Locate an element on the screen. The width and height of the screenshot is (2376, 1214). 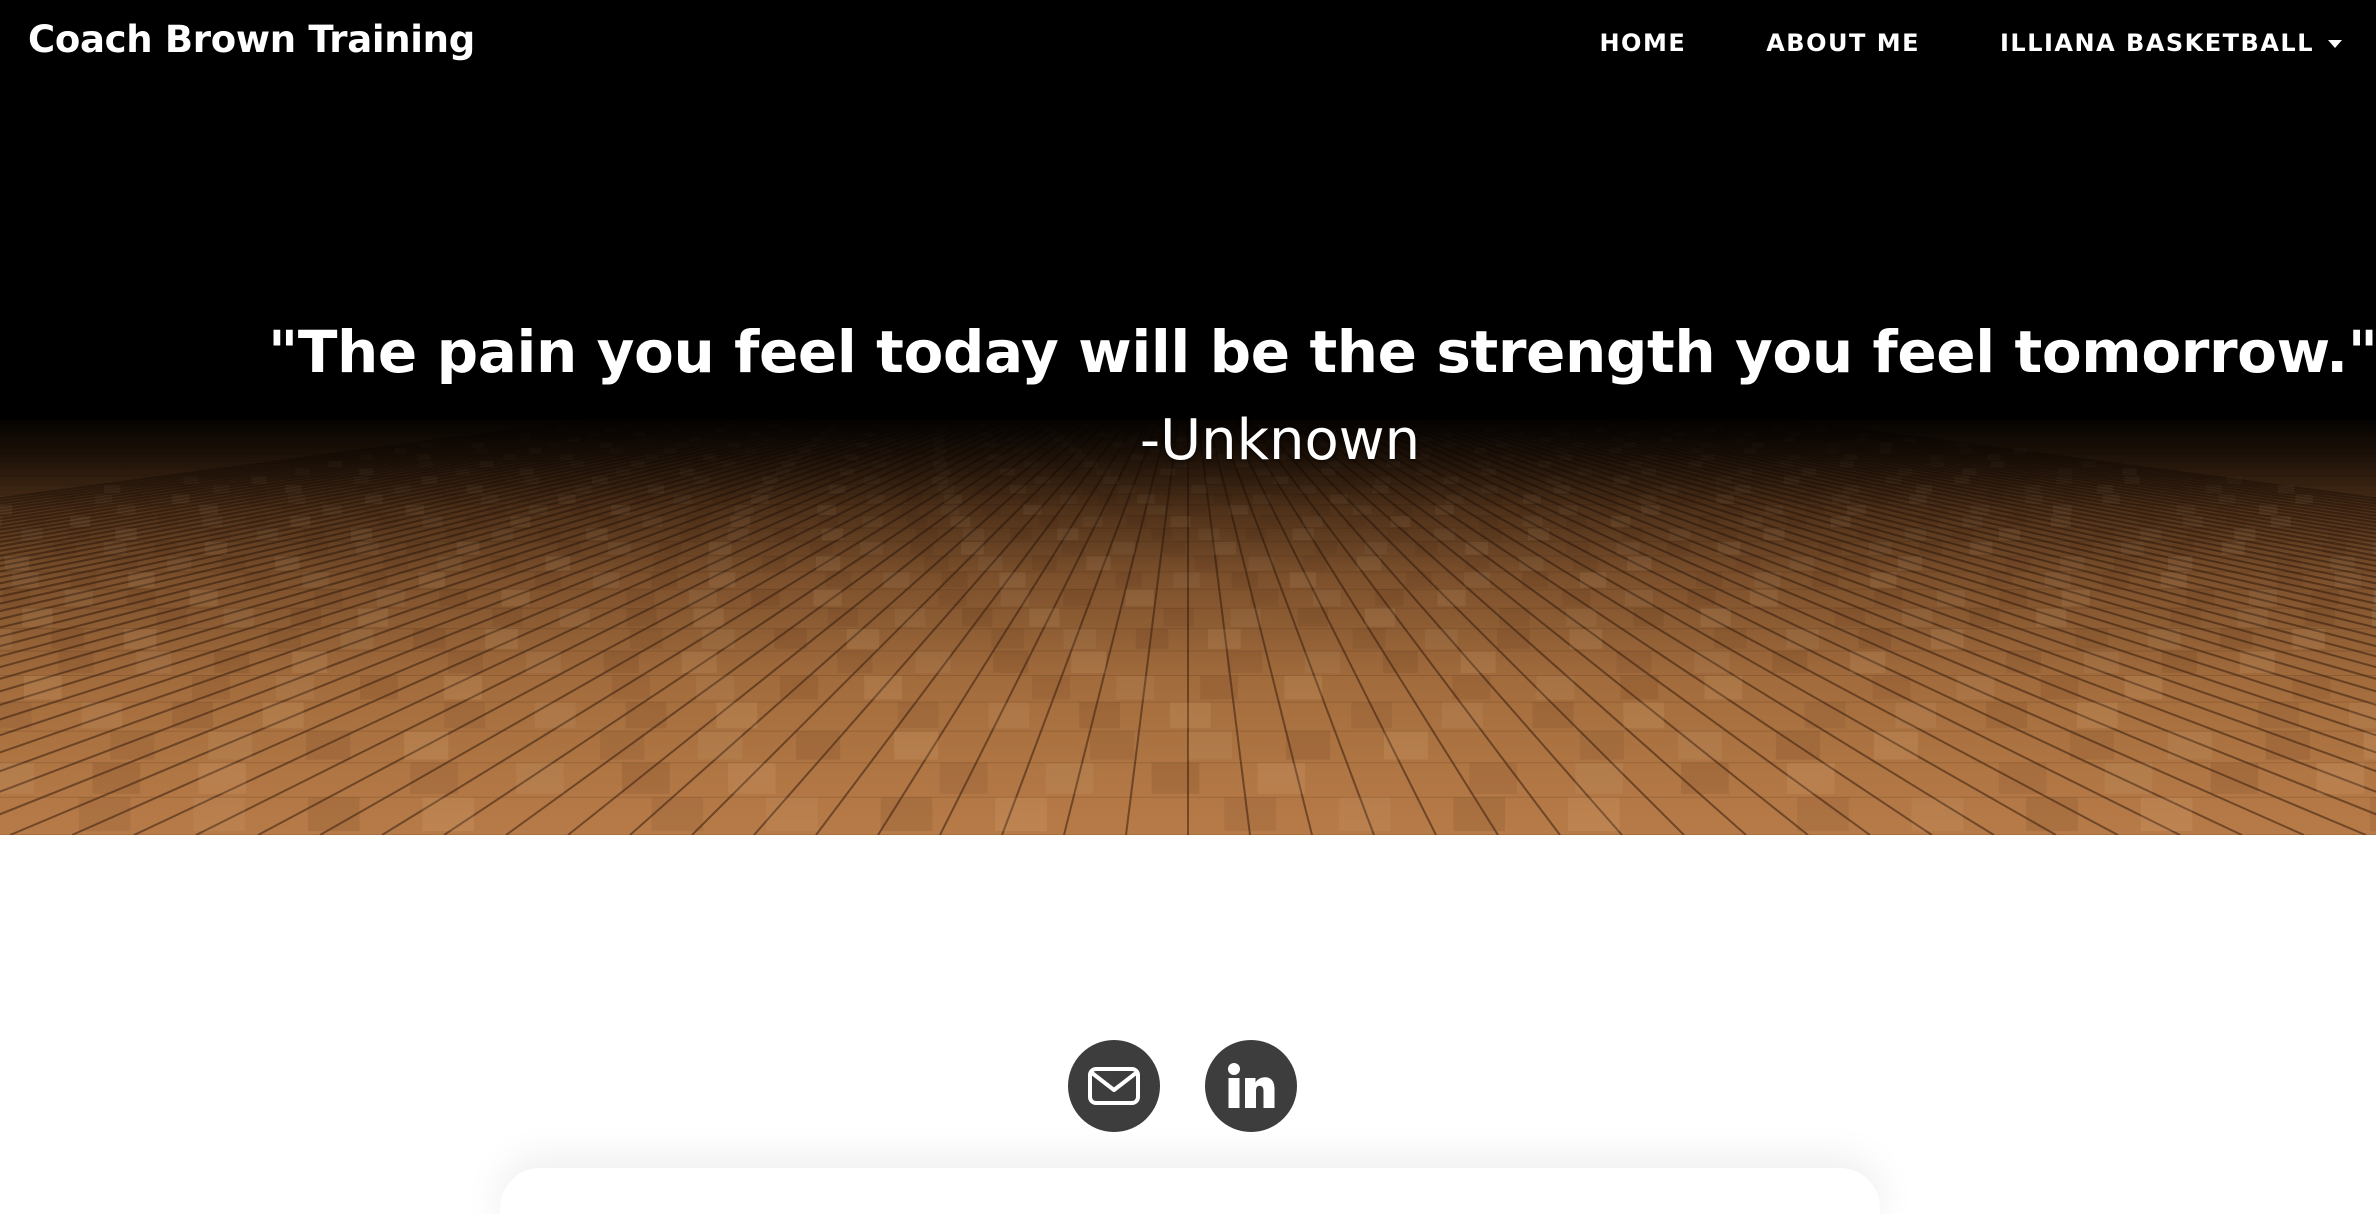
linkedin-button is located at coordinates (1251, 1086).